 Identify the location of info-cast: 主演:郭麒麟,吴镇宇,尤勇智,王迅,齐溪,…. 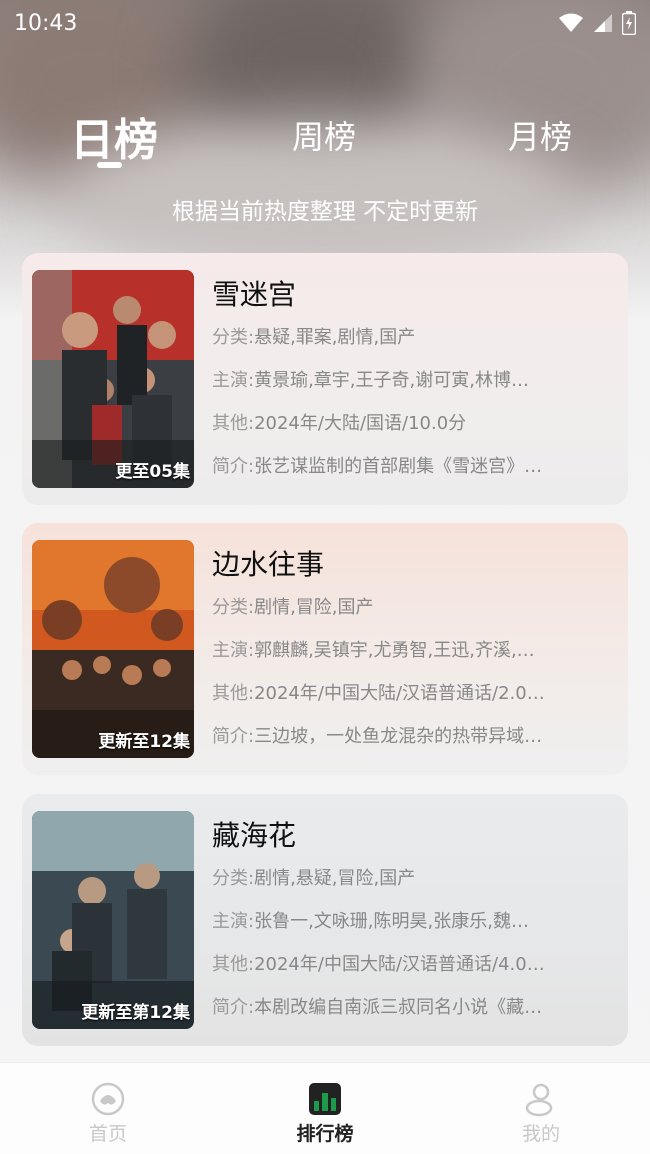
(414, 649).